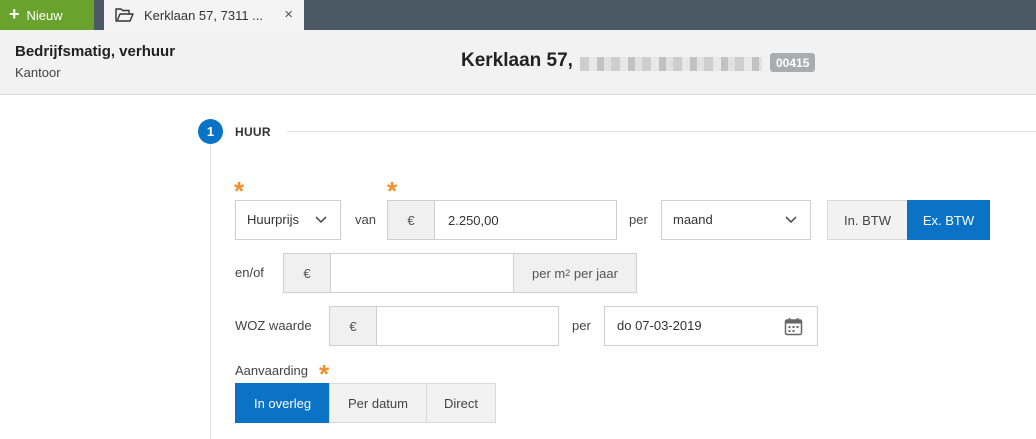 The width and height of the screenshot is (1036, 439). I want to click on step-divider, so click(661, 131).